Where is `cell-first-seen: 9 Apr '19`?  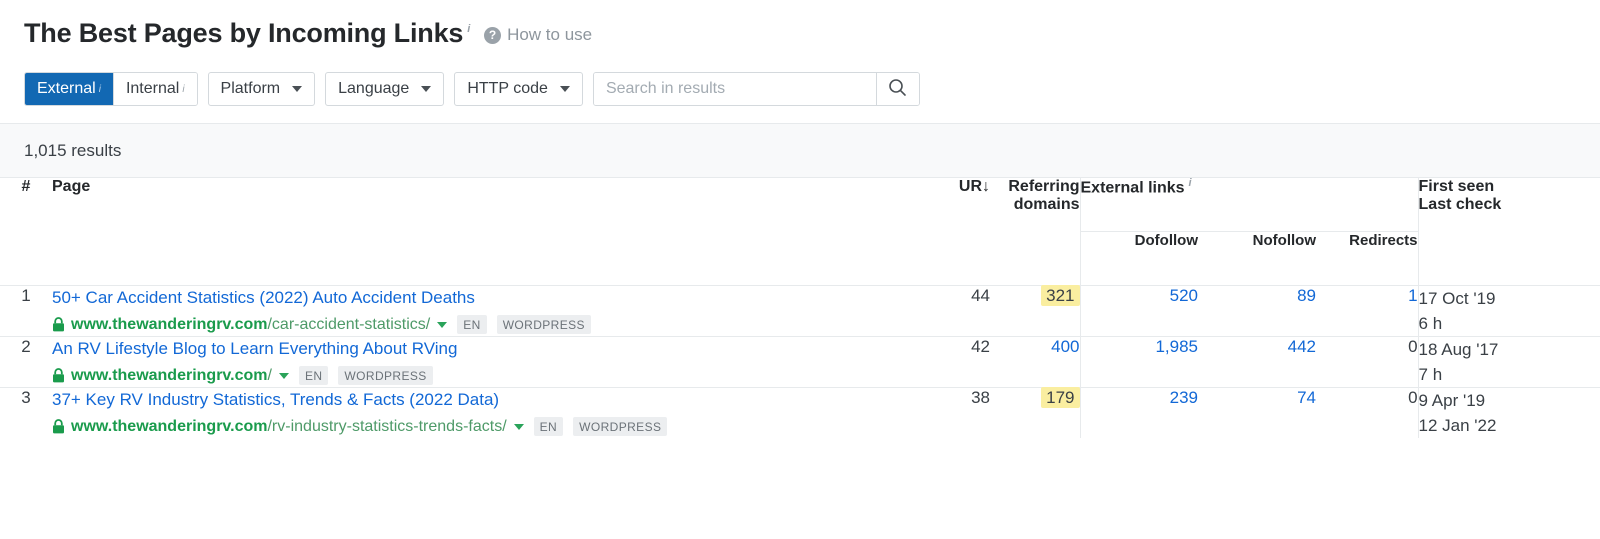 cell-first-seen: 9 Apr '19 is located at coordinates (1452, 400).